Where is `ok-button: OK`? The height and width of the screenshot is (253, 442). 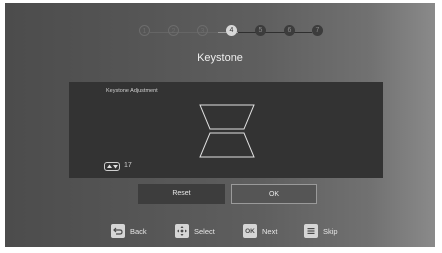 ok-button: OK is located at coordinates (274, 194).